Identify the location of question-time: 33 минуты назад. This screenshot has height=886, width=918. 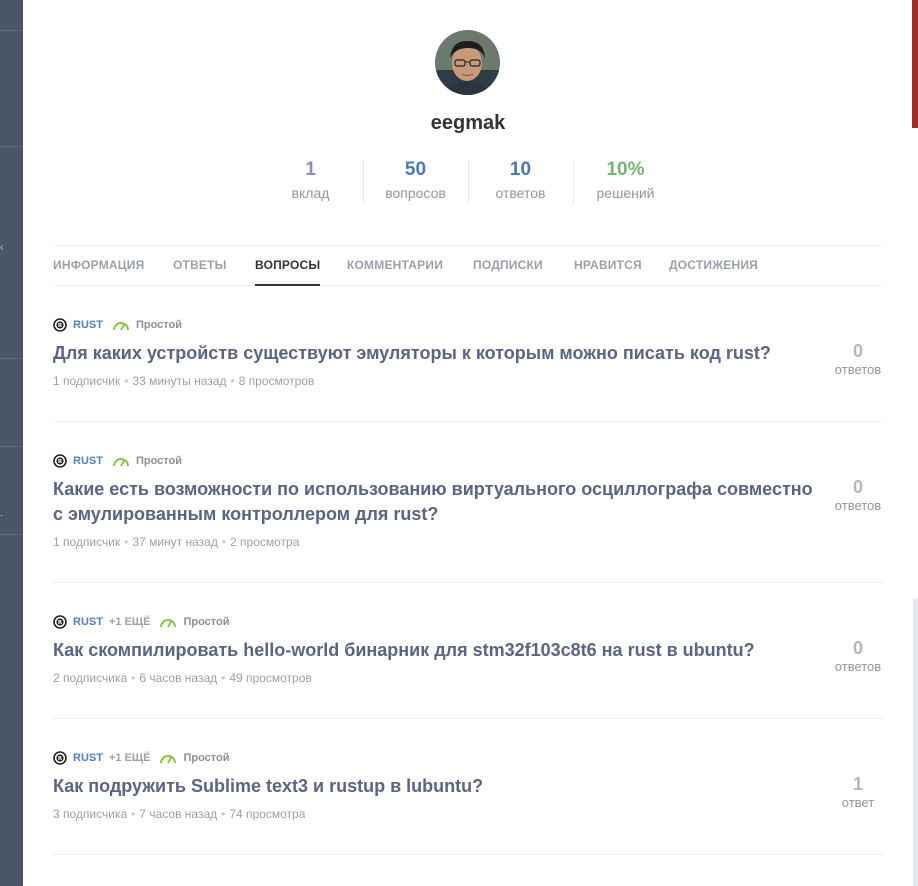
(179, 381).